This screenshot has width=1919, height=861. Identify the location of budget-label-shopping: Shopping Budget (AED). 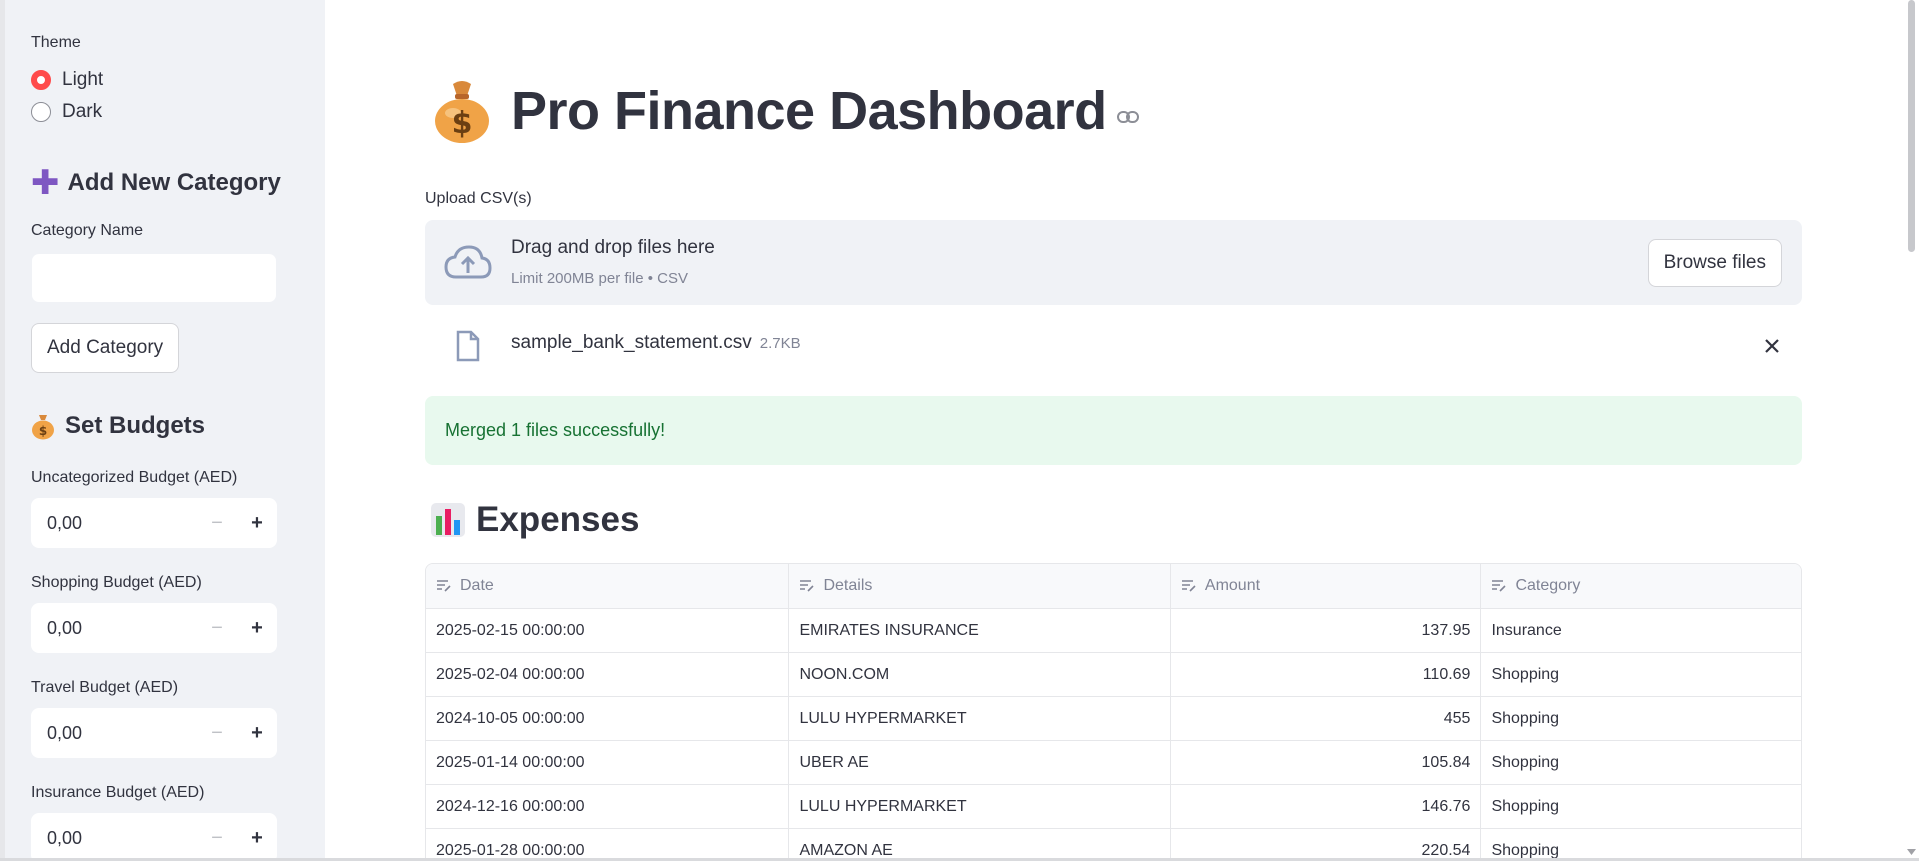
(116, 582).